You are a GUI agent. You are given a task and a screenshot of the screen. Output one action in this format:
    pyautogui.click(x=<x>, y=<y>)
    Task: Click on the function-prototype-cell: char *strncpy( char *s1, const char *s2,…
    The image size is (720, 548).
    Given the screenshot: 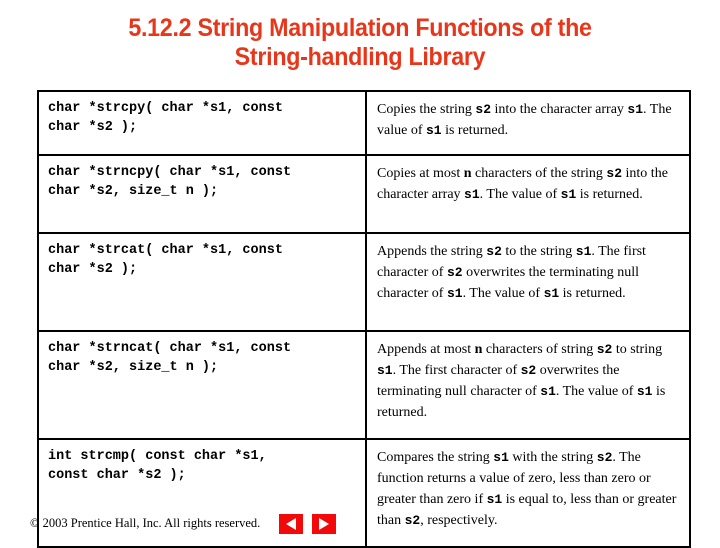 What is the action you would take?
    pyautogui.click(x=202, y=194)
    